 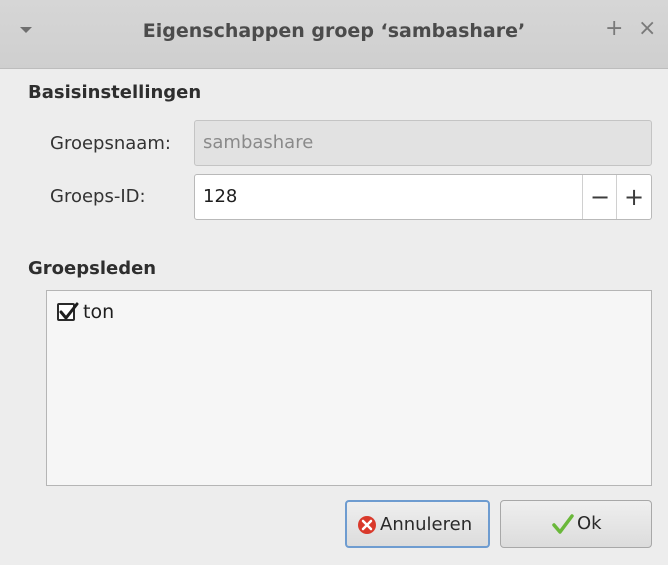 What do you see at coordinates (614, 29) in the screenshot?
I see `maximize-button: +` at bounding box center [614, 29].